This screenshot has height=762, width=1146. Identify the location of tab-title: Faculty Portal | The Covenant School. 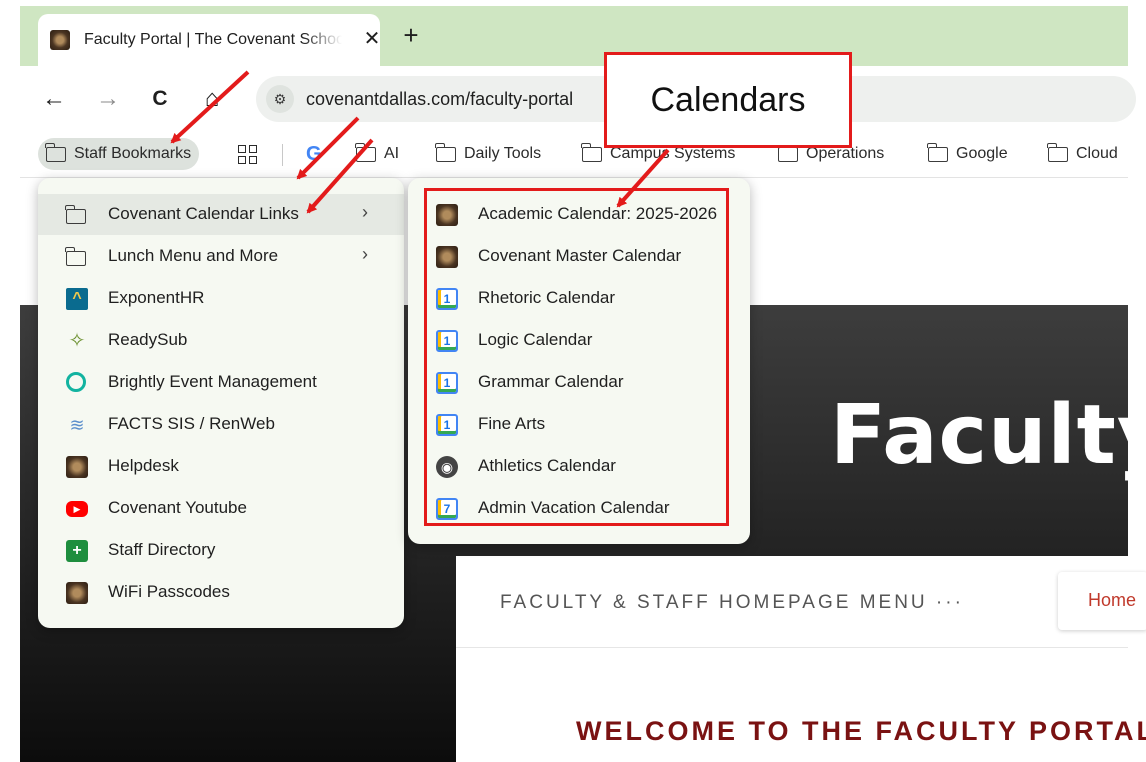
(213, 39).